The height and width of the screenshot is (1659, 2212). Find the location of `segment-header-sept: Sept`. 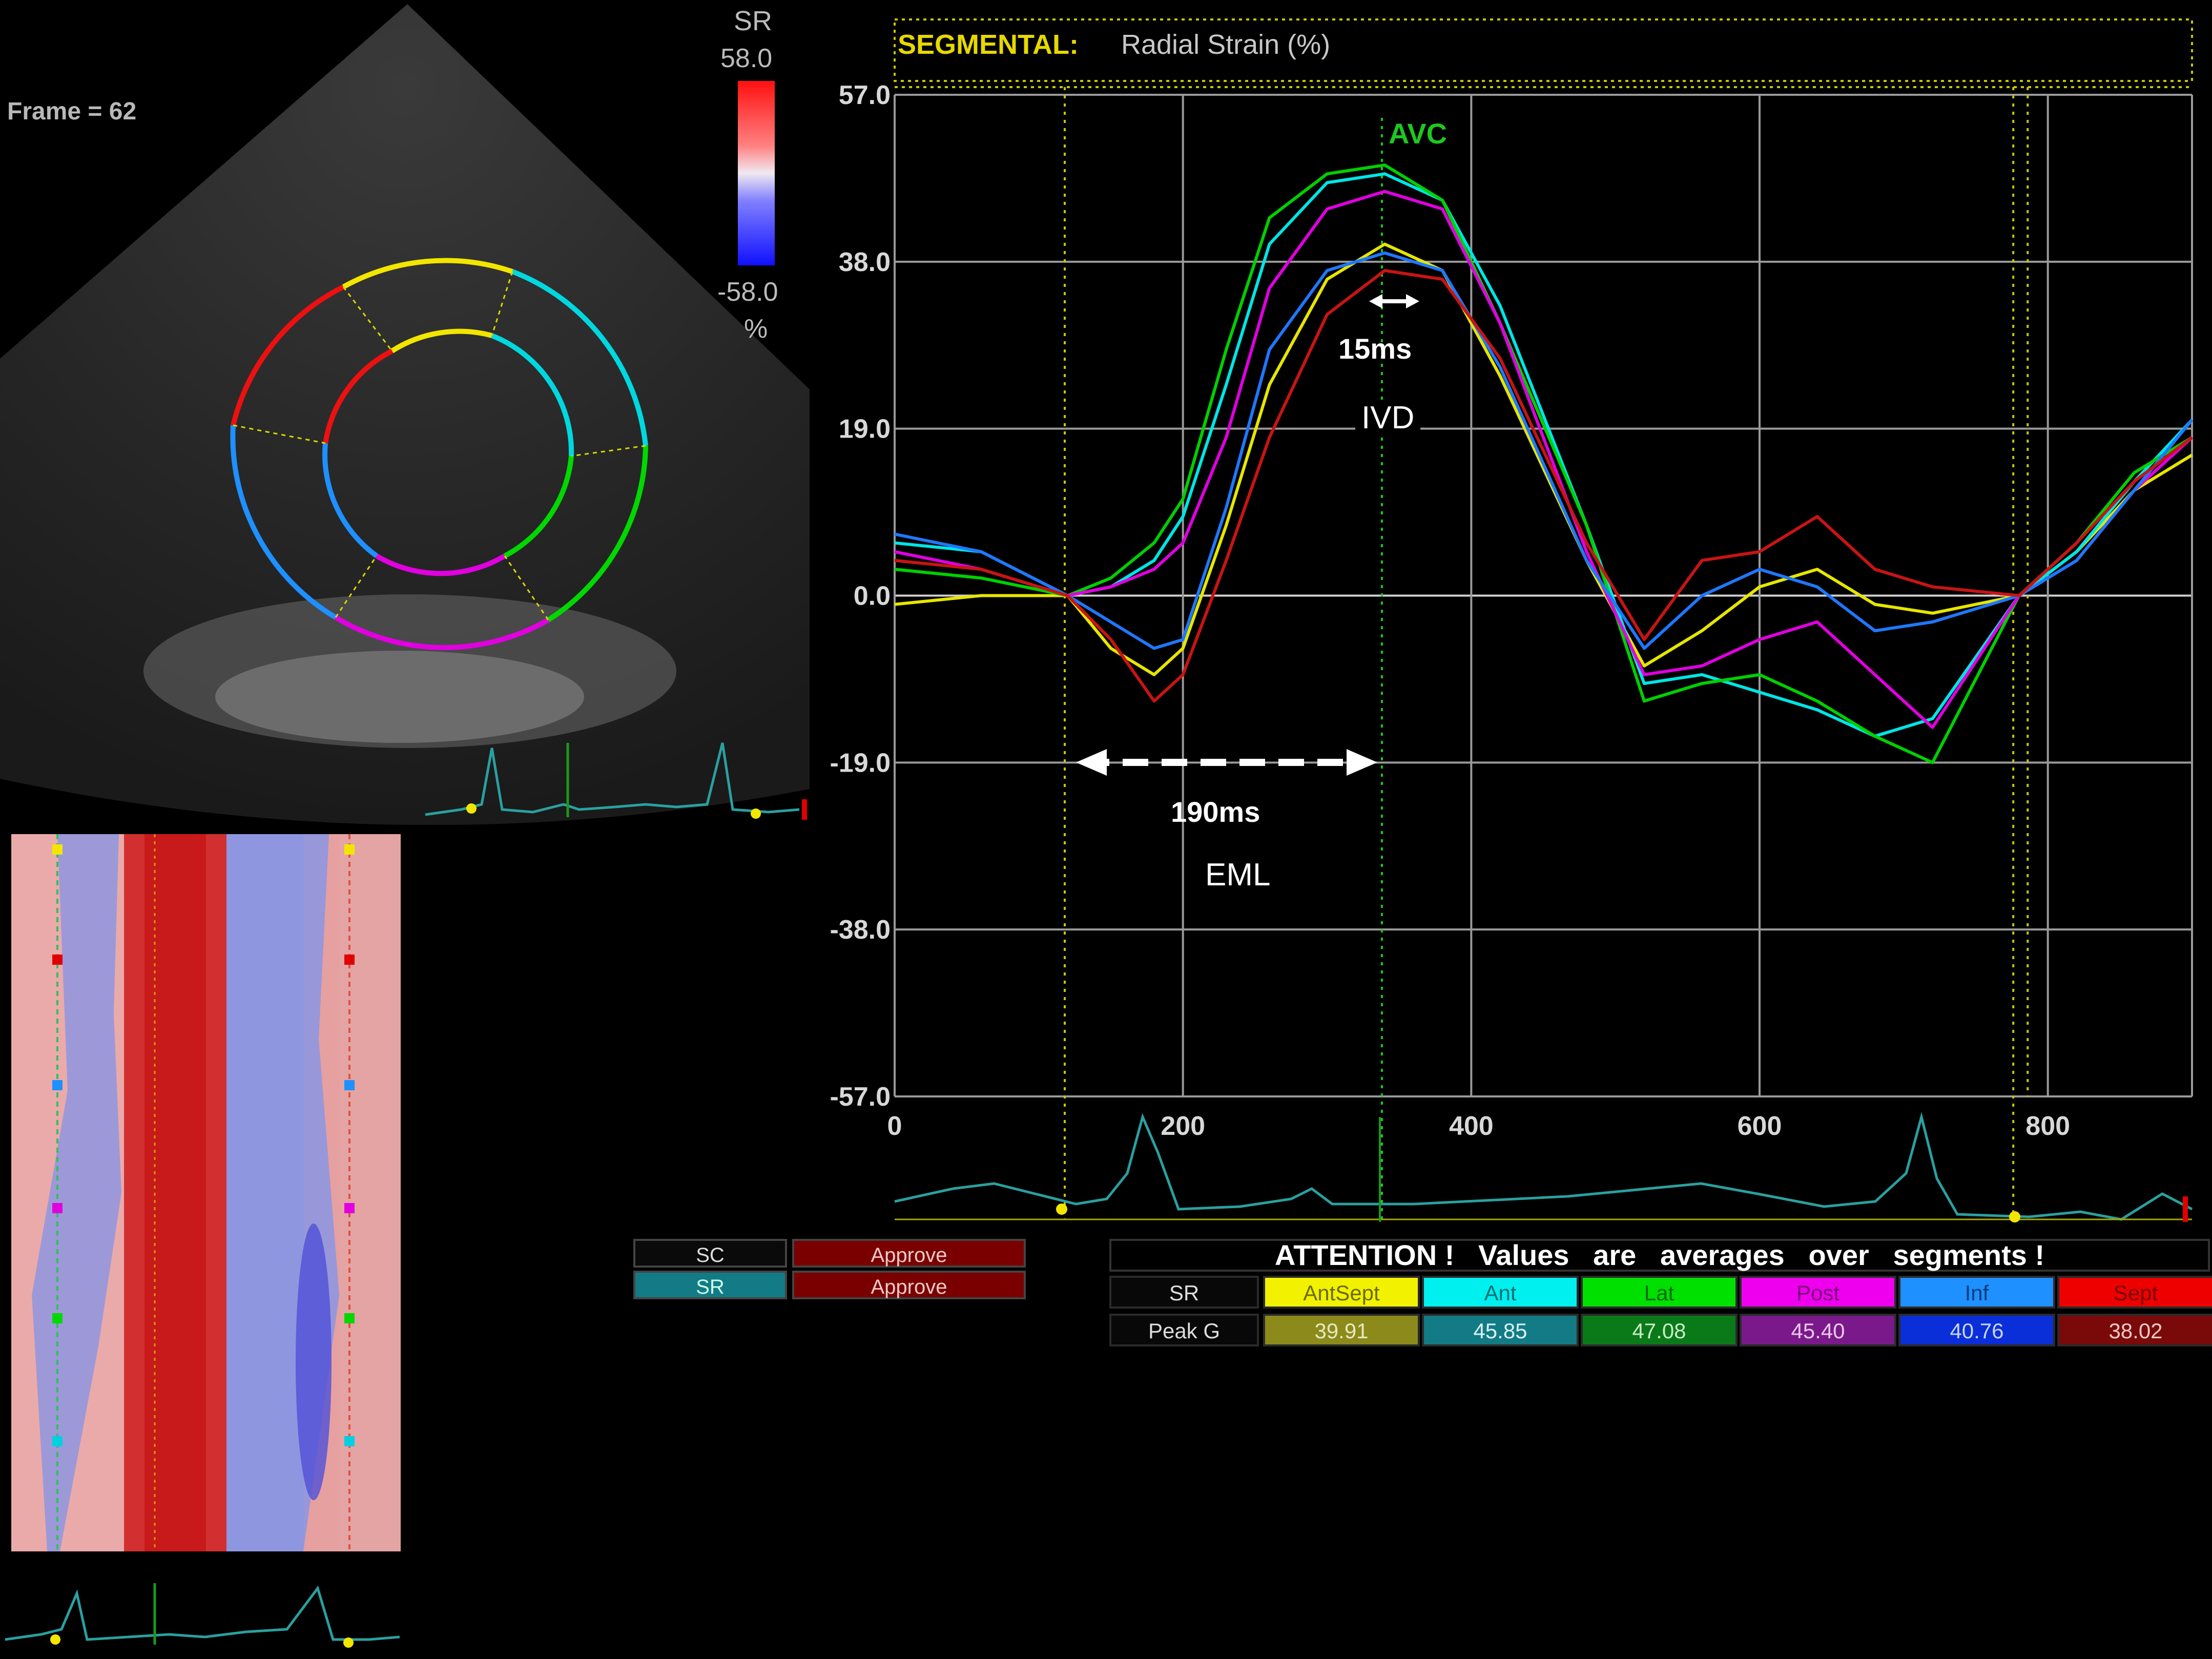

segment-header-sept: Sept is located at coordinates (2134, 1292).